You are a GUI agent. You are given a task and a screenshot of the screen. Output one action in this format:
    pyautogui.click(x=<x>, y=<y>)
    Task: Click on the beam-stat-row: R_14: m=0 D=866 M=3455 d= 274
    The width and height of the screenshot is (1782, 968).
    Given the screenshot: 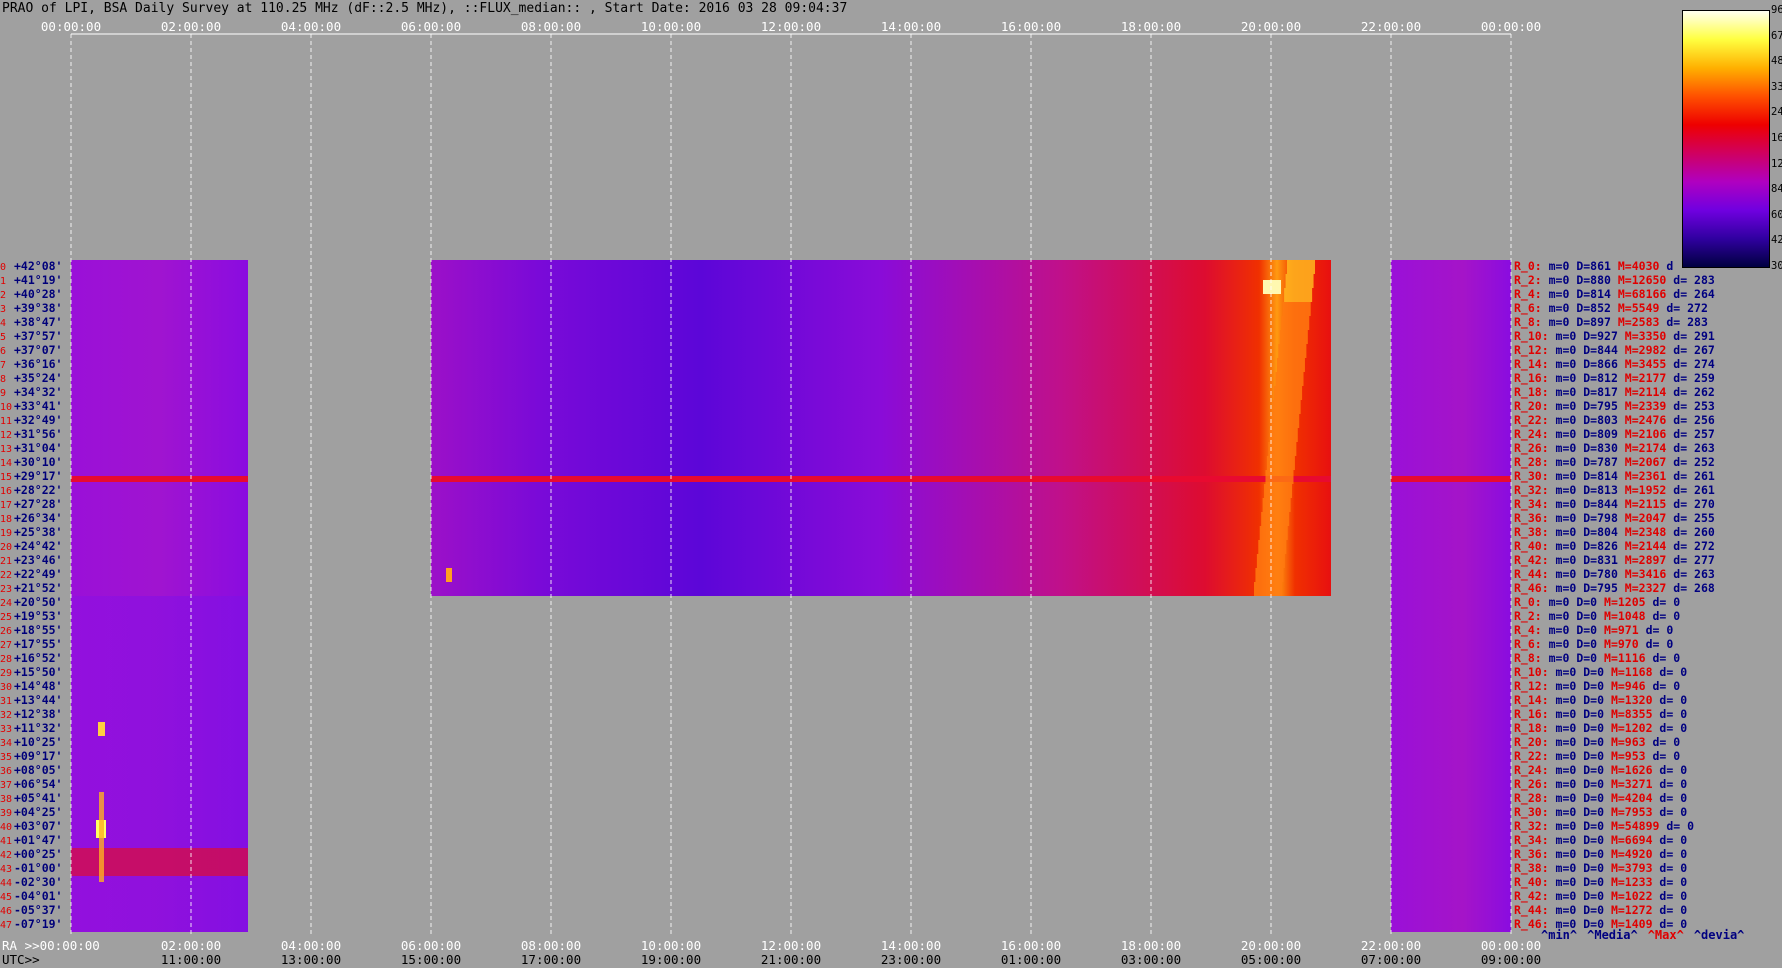 What is the action you would take?
    pyautogui.click(x=1614, y=364)
    